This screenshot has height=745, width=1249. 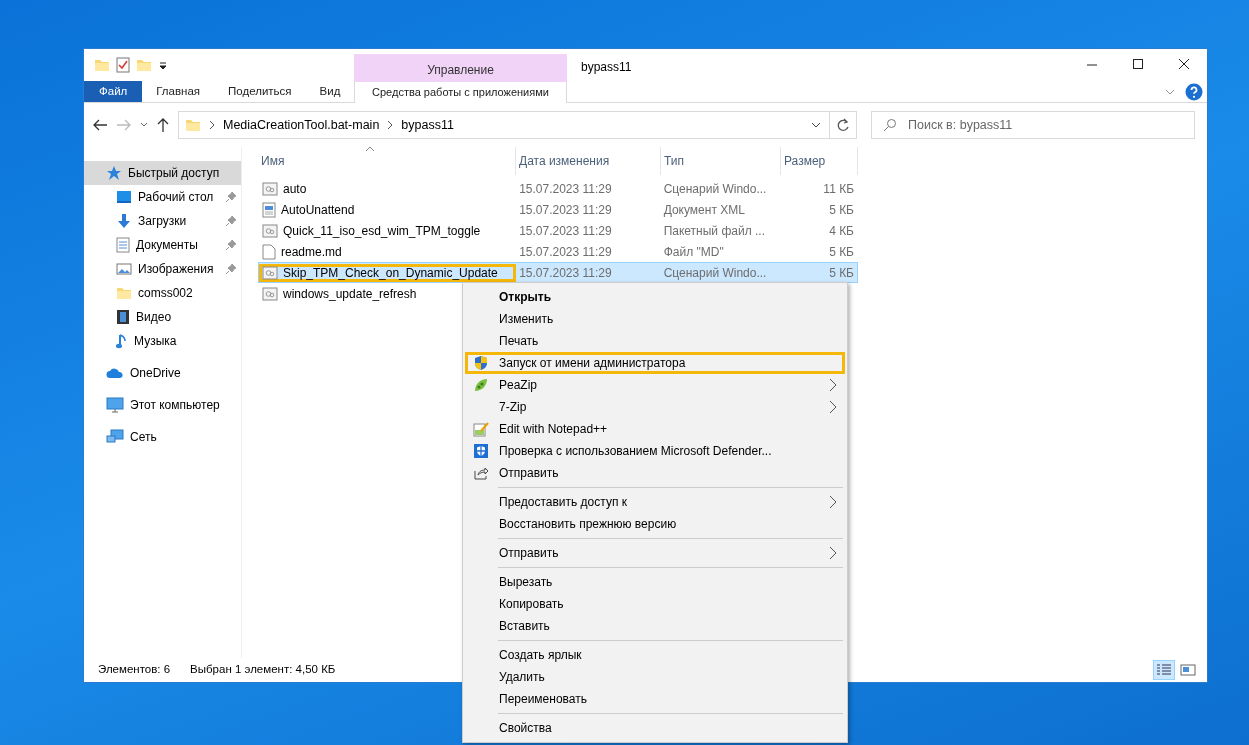 I want to click on type-cell-text: Файл "MD", so click(x=693, y=252).